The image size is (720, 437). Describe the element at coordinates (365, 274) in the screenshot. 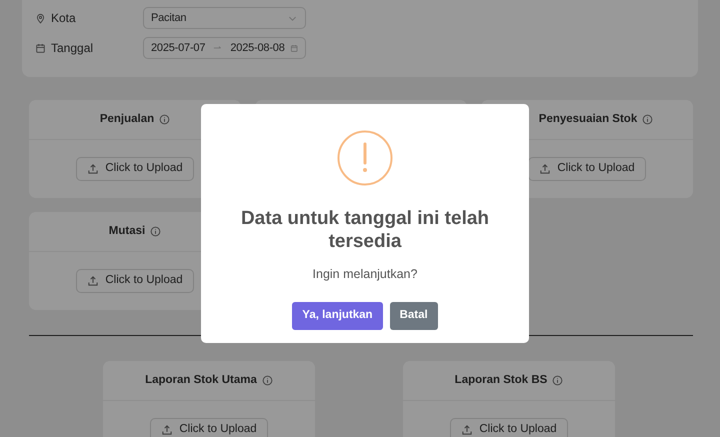

I see `dialog-text: Ingin melanjutkan?` at that location.